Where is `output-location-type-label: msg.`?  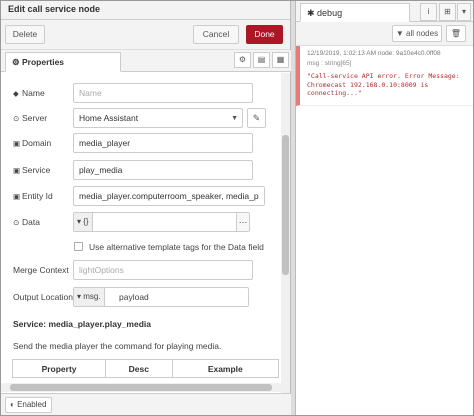 output-location-type-label: msg. is located at coordinates (92, 296).